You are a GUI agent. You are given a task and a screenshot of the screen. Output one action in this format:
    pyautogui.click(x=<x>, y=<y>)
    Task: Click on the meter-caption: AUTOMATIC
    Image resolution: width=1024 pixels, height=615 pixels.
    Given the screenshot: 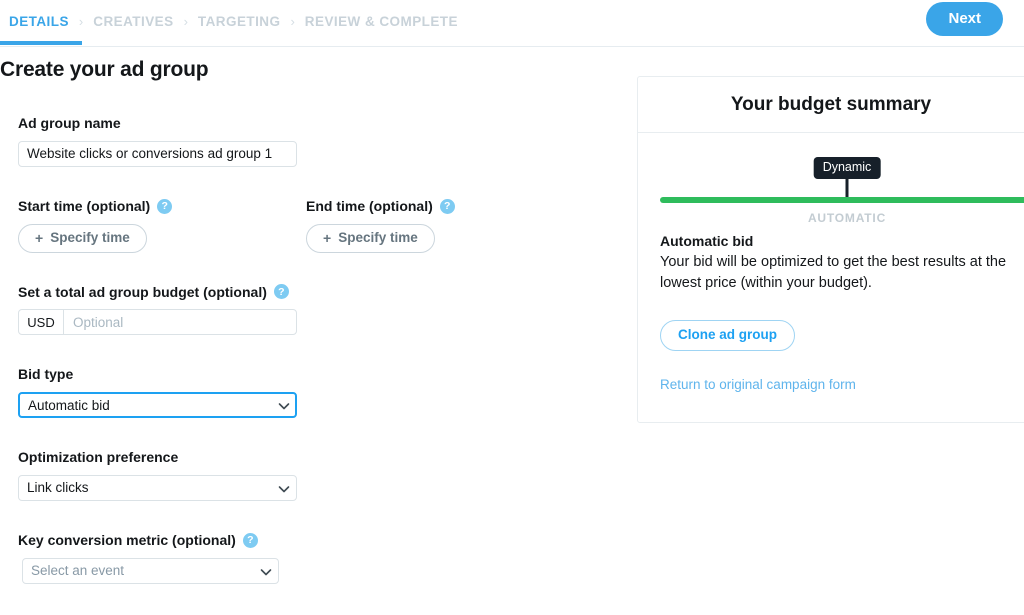 What is the action you would take?
    pyautogui.click(x=847, y=218)
    